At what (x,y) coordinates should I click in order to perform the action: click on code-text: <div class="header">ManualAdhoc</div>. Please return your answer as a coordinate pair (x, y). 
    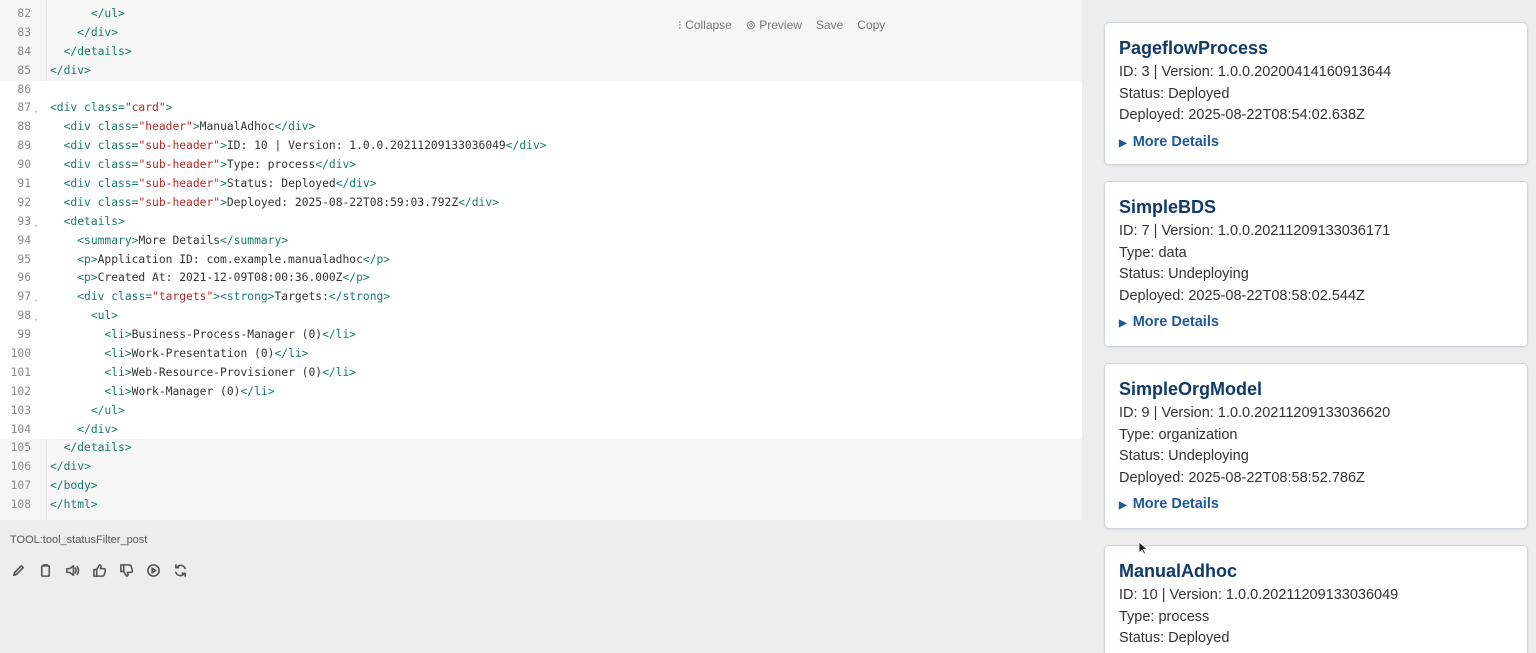
    Looking at the image, I should click on (183, 127).